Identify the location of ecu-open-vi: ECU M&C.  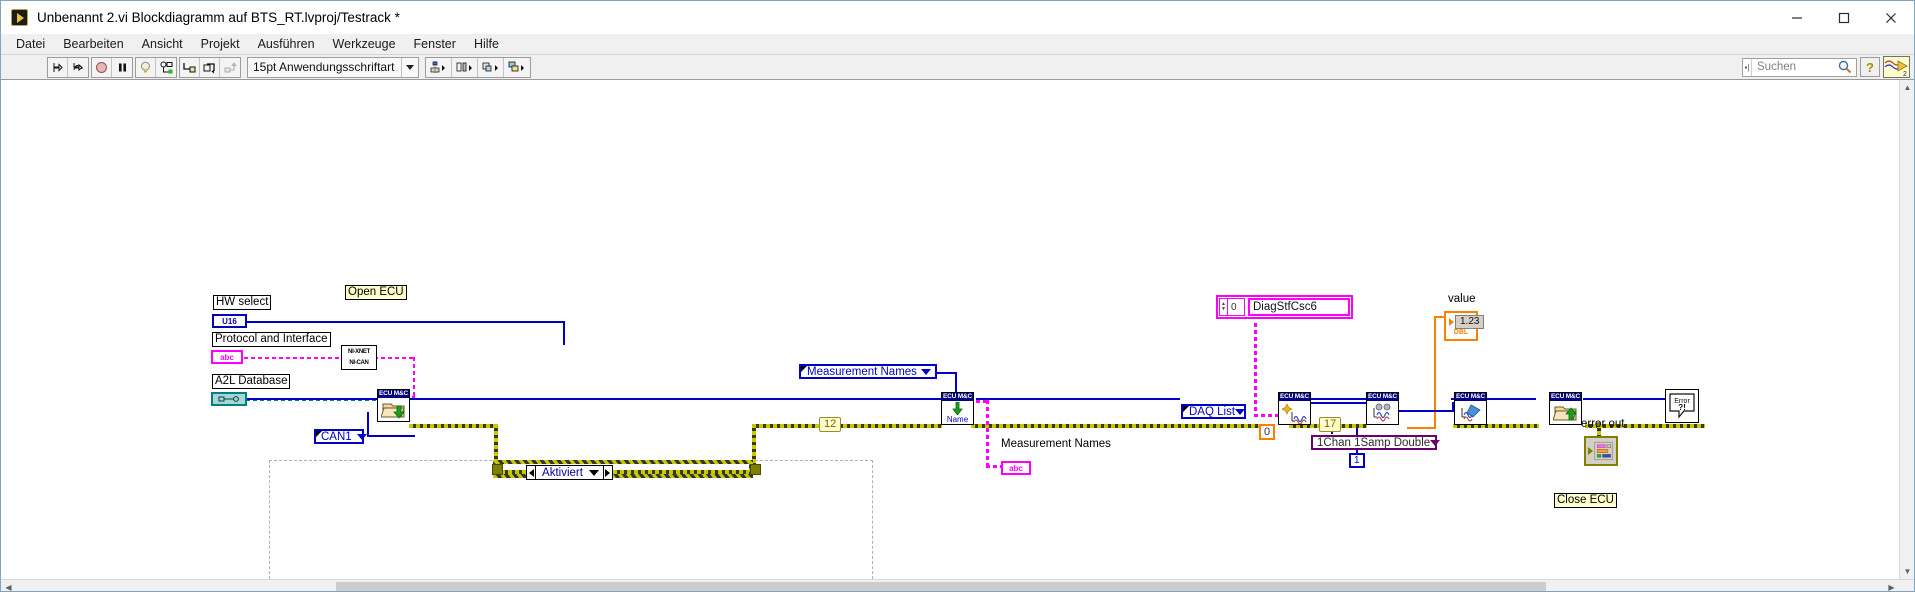
(393, 405).